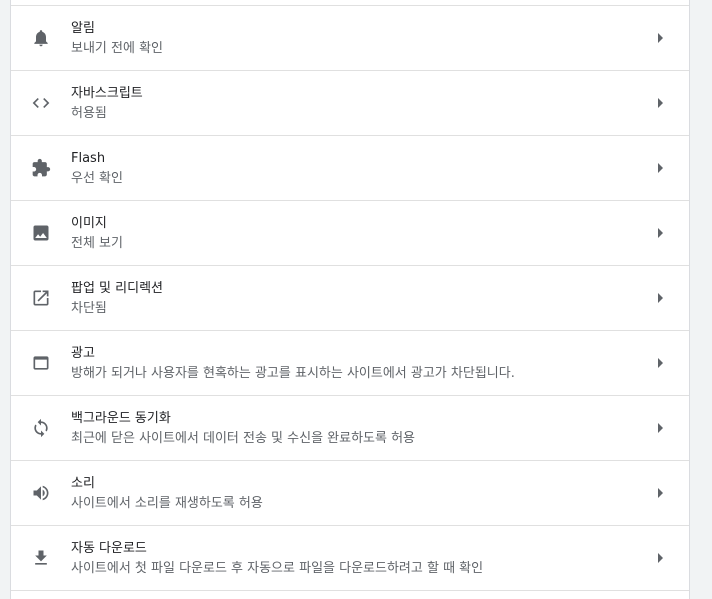 Image resolution: width=712 pixels, height=599 pixels. What do you see at coordinates (41, 298) in the screenshot?
I see `open-in-new-icon` at bounding box center [41, 298].